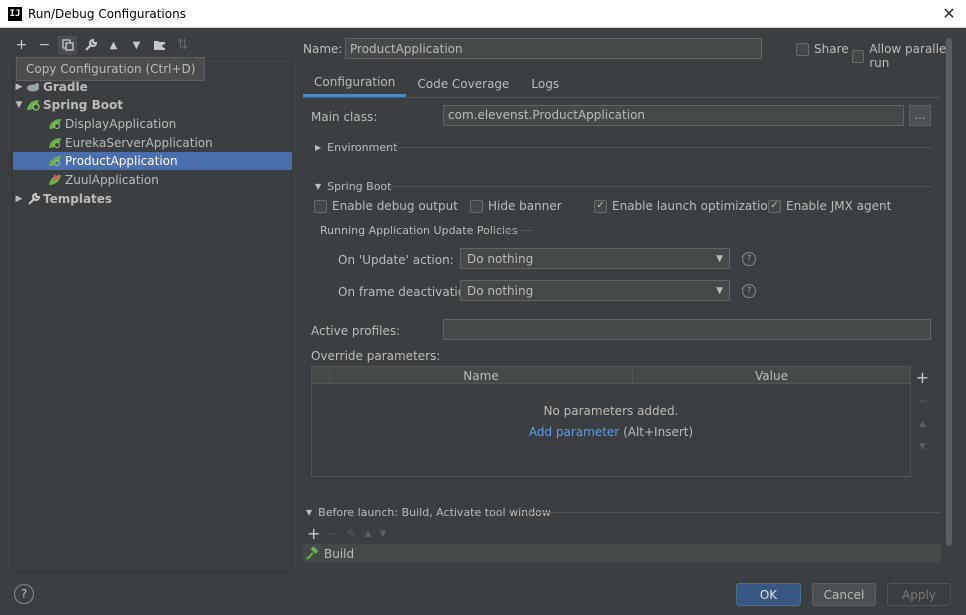 Image resolution: width=966 pixels, height=615 pixels. I want to click on tree-label: Spring Boot, so click(83, 105).